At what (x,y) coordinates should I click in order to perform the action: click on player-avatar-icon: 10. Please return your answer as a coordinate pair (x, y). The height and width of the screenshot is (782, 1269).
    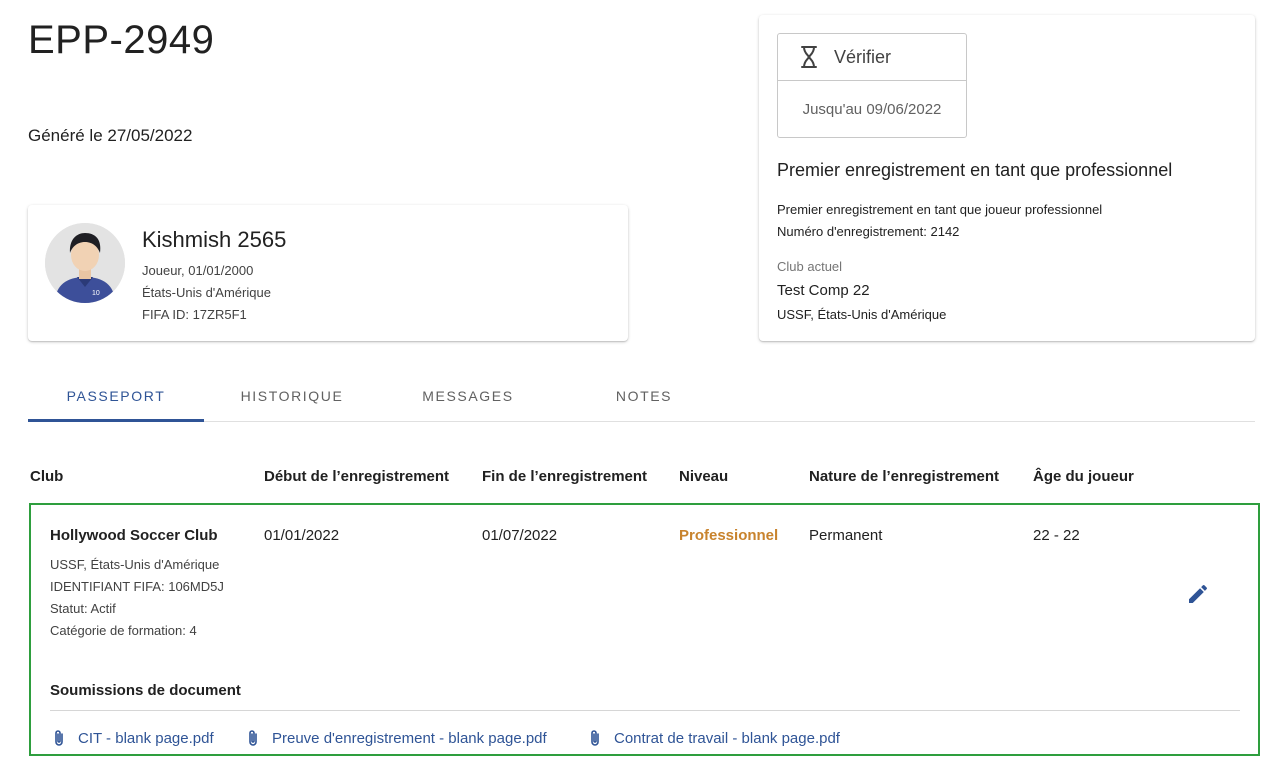
    Looking at the image, I should click on (85, 263).